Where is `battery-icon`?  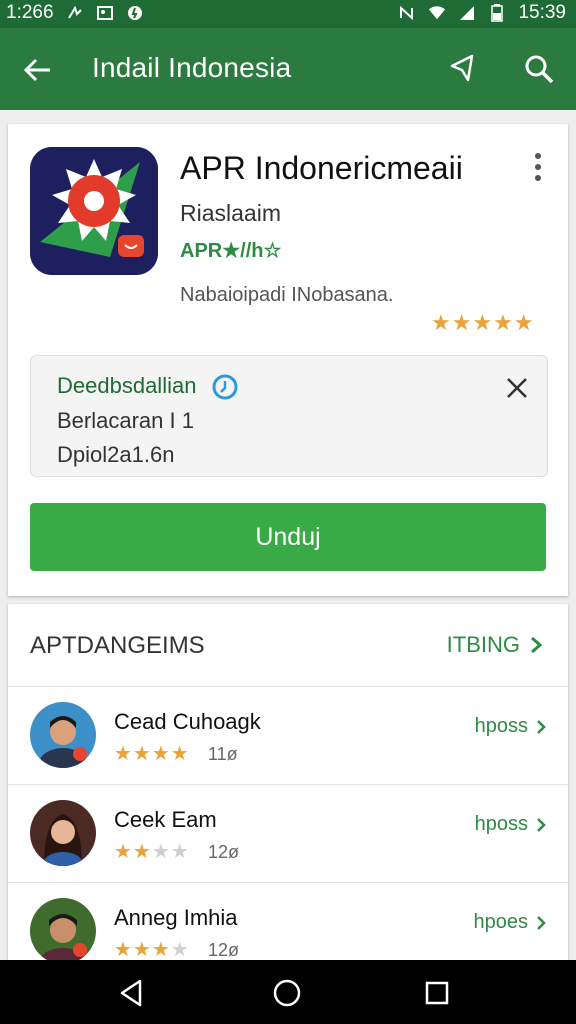 battery-icon is located at coordinates (497, 13).